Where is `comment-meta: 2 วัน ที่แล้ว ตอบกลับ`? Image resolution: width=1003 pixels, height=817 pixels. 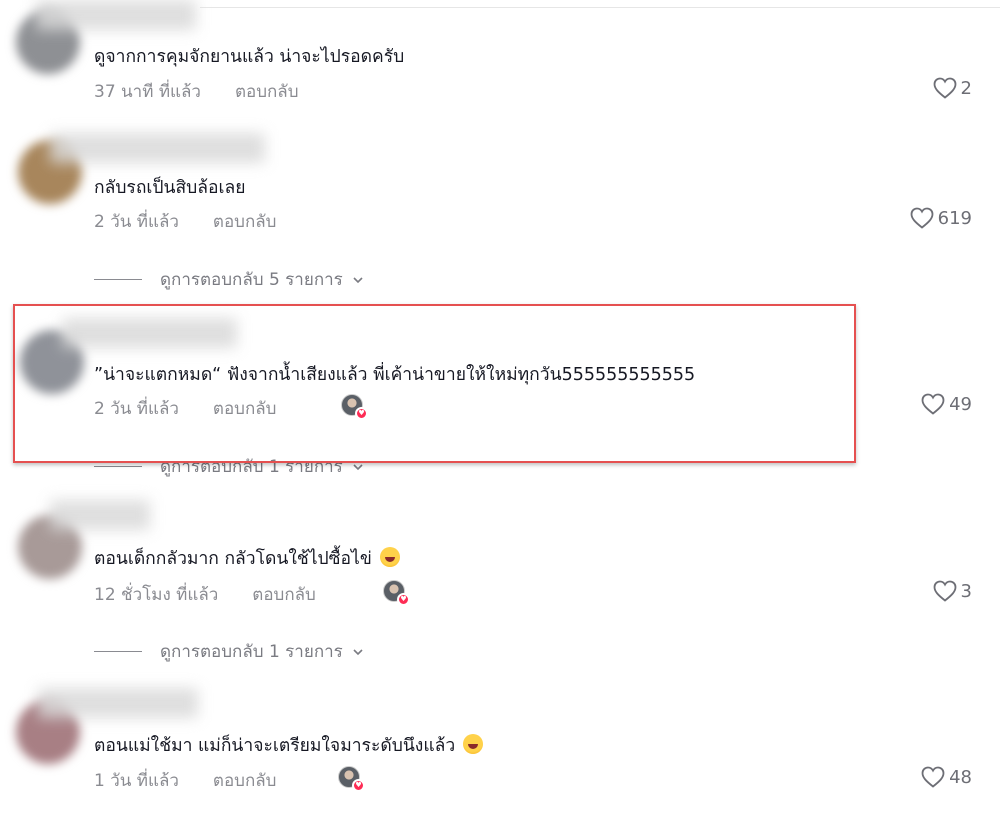 comment-meta: 2 วัน ที่แล้ว ตอบกลับ is located at coordinates (185, 221).